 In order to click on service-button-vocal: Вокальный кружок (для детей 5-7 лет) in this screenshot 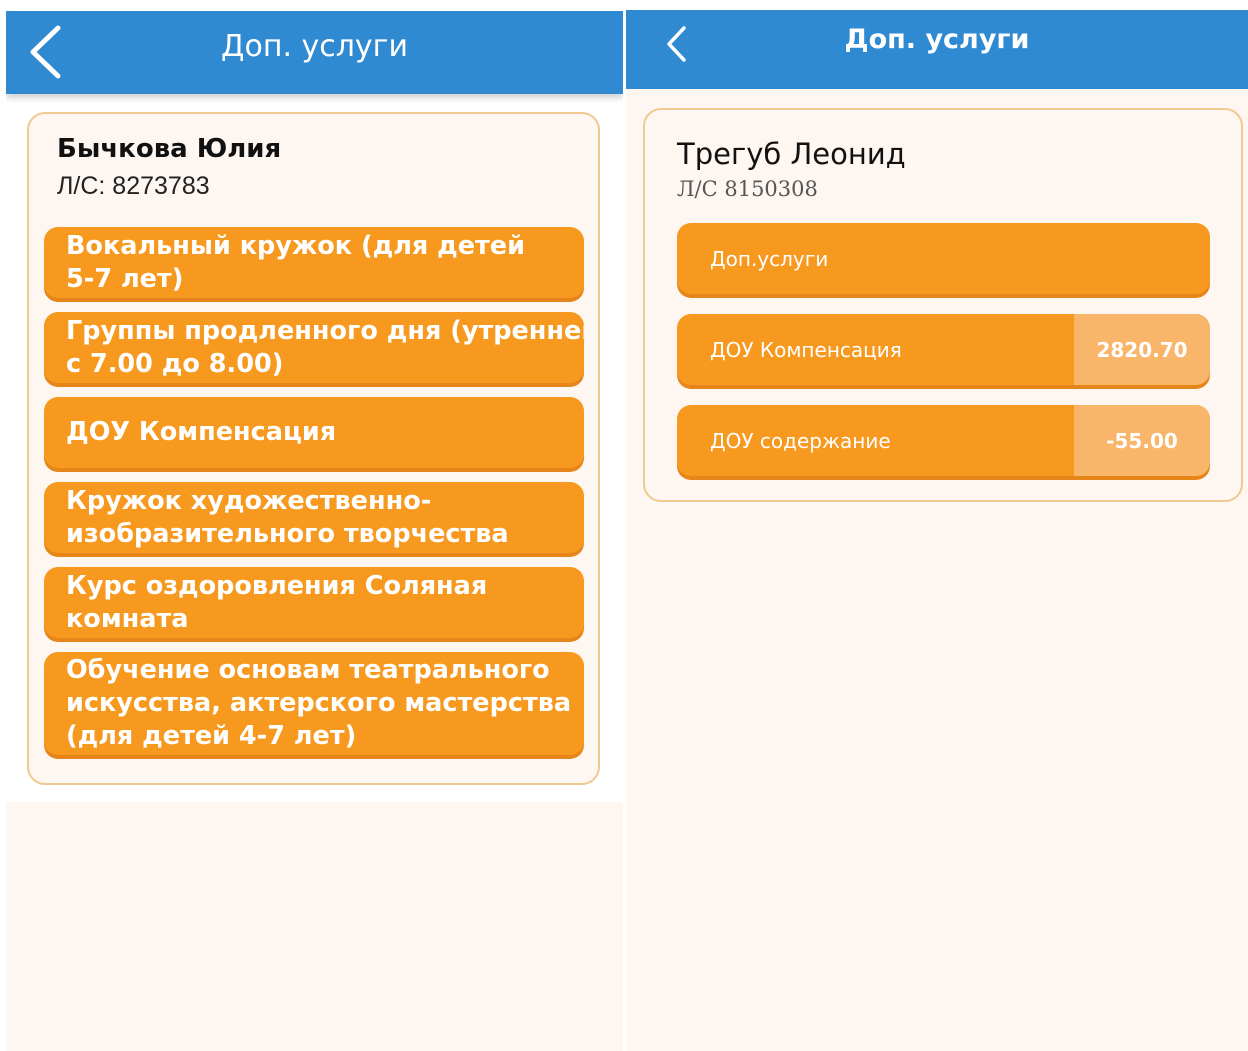, I will do `click(314, 262)`.